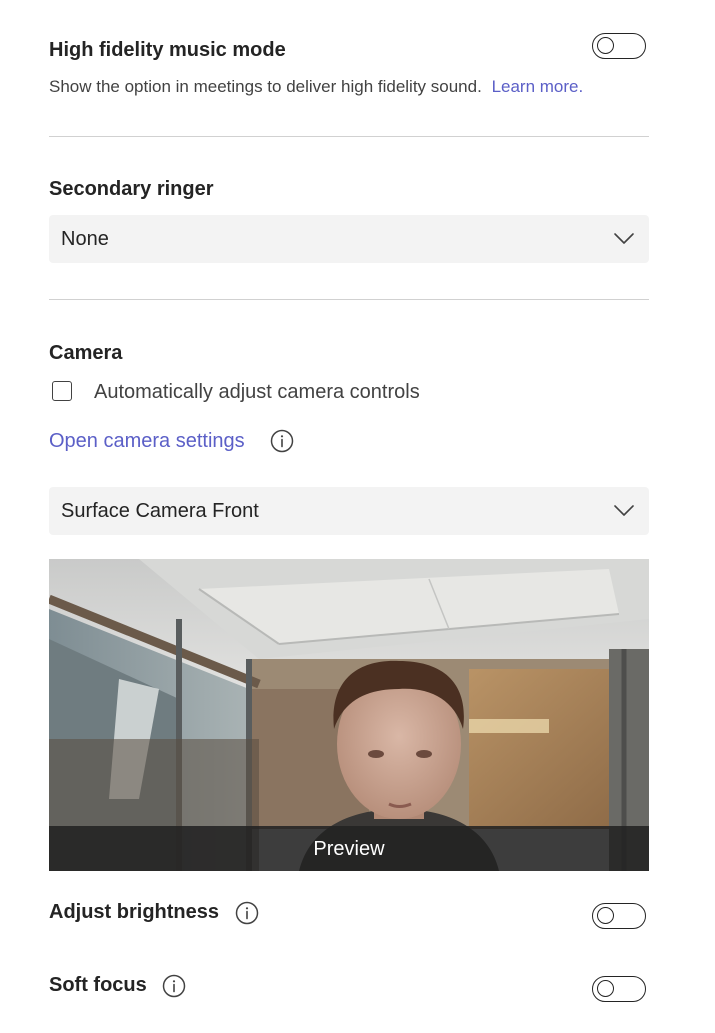 Image resolution: width=715 pixels, height=1033 pixels. What do you see at coordinates (62, 391) in the screenshot?
I see `auto-adjust-checkbox` at bounding box center [62, 391].